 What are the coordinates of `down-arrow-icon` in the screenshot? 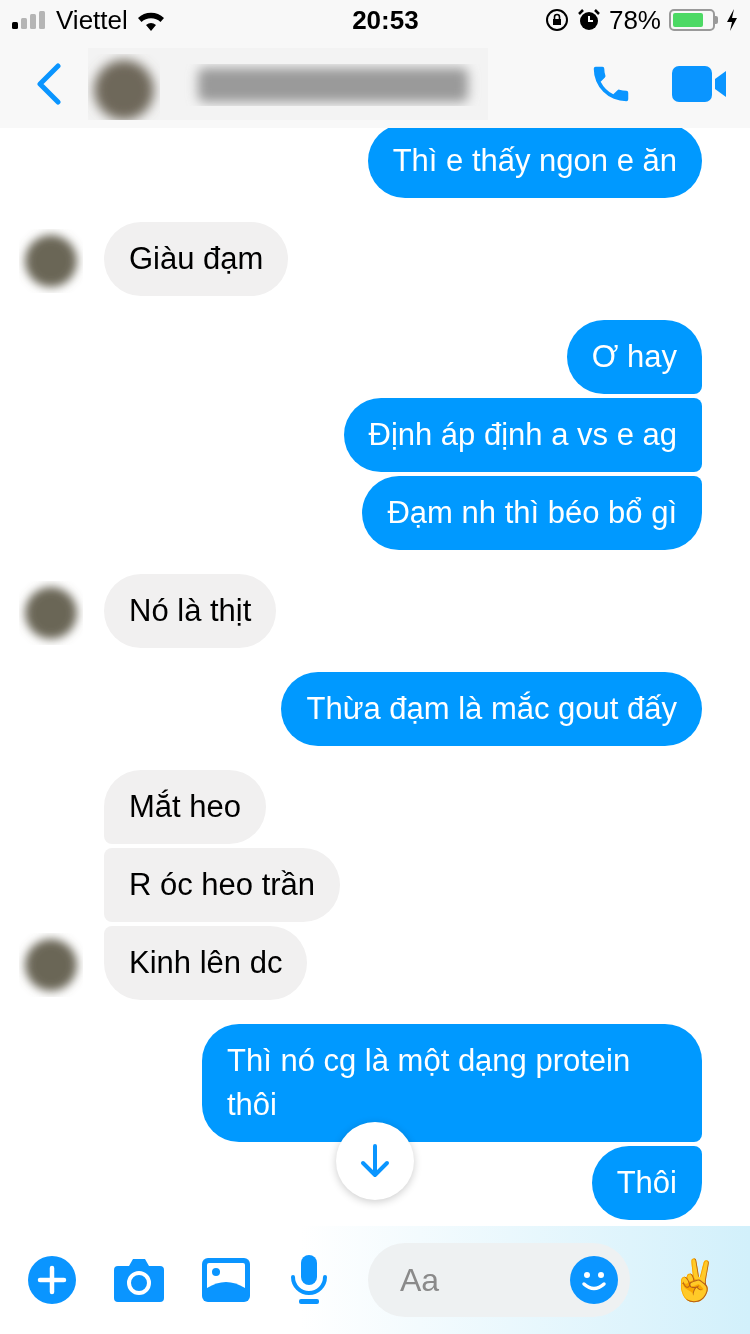 It's located at (375, 1161).